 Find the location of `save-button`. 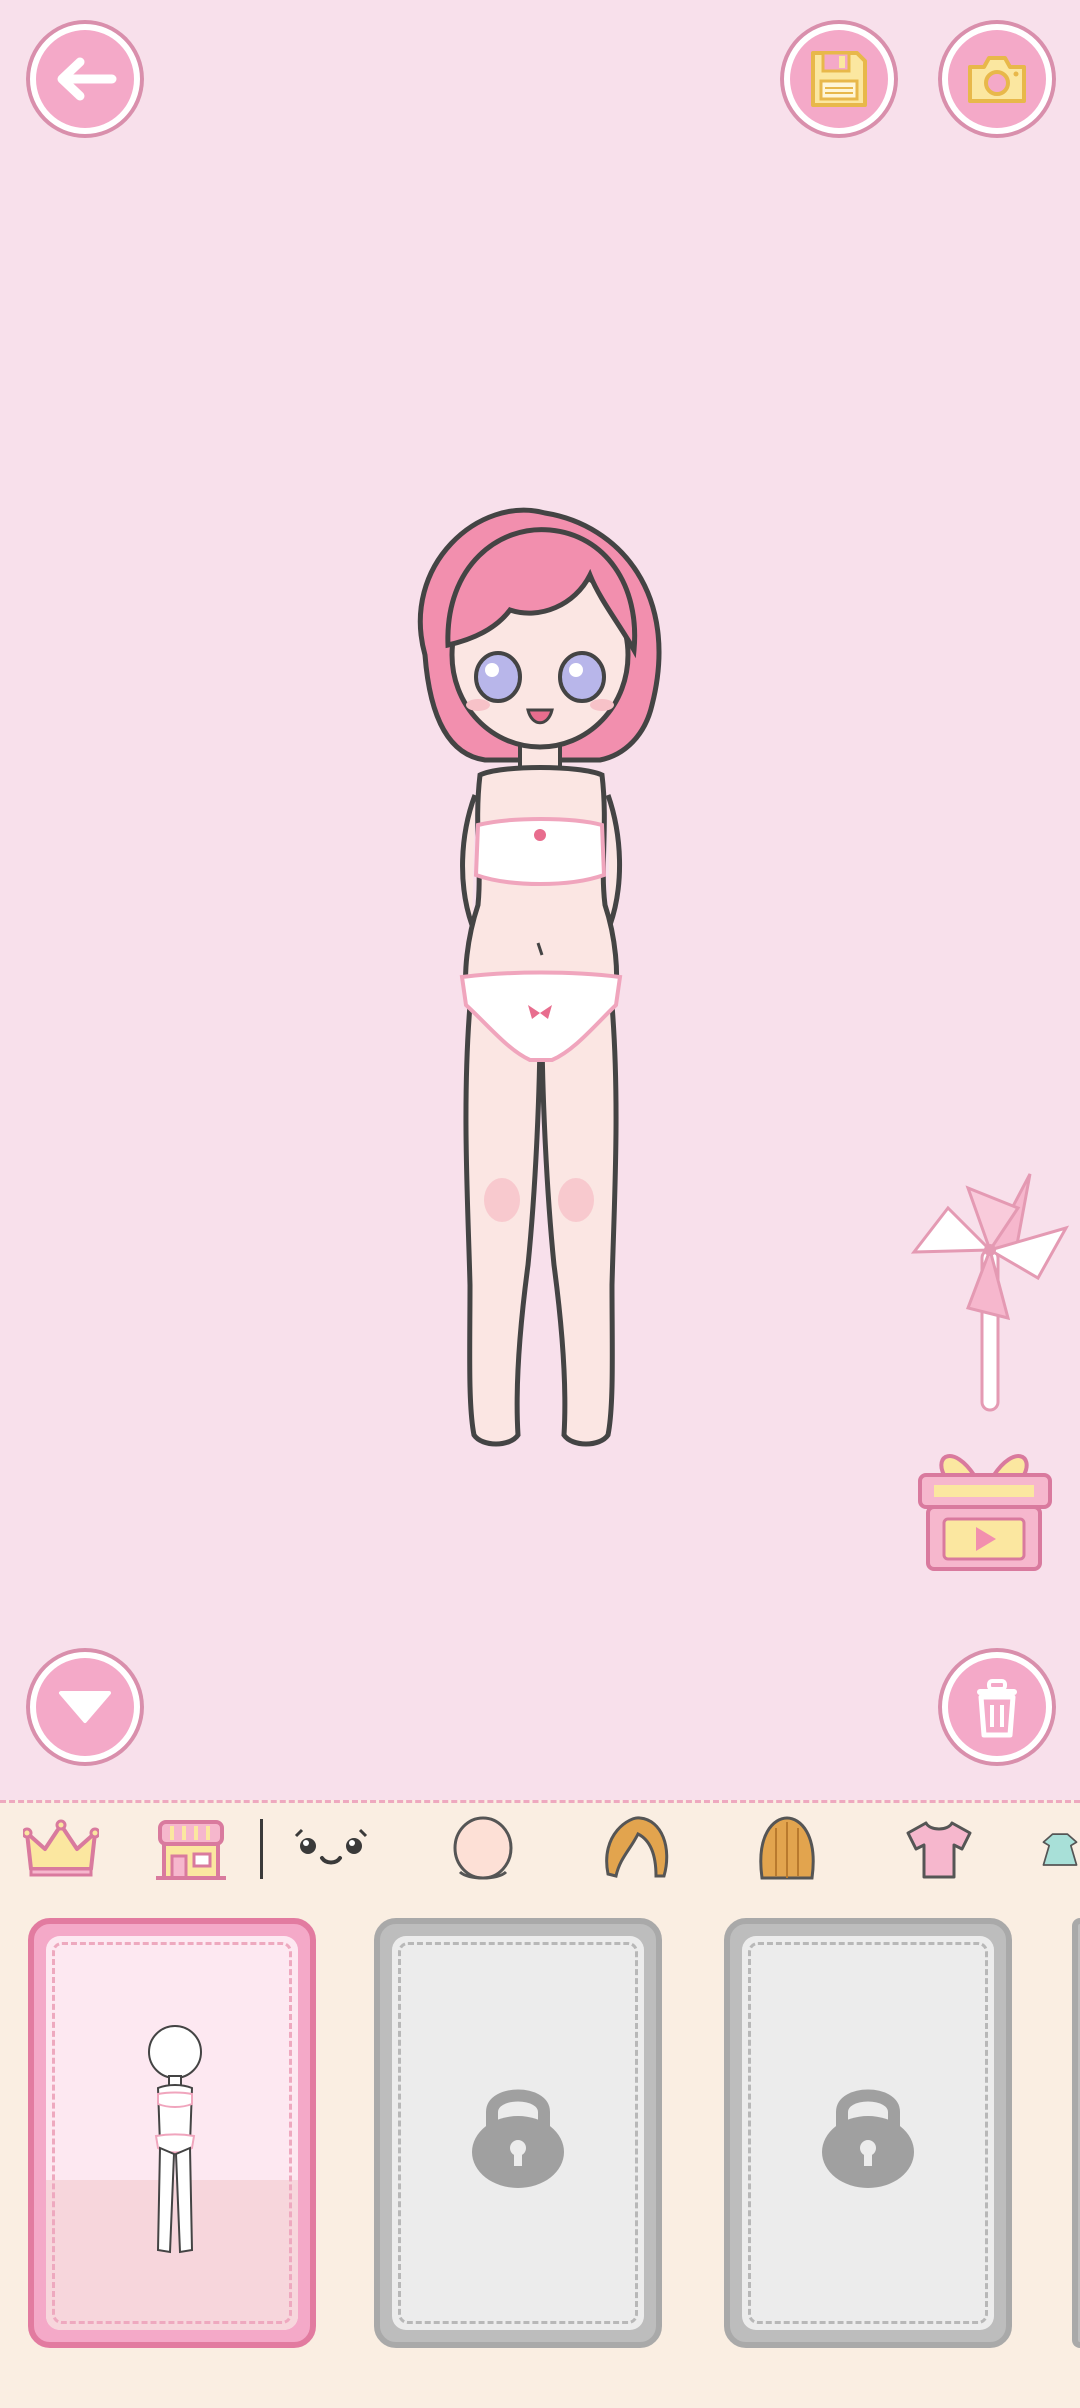

save-button is located at coordinates (839, 79).